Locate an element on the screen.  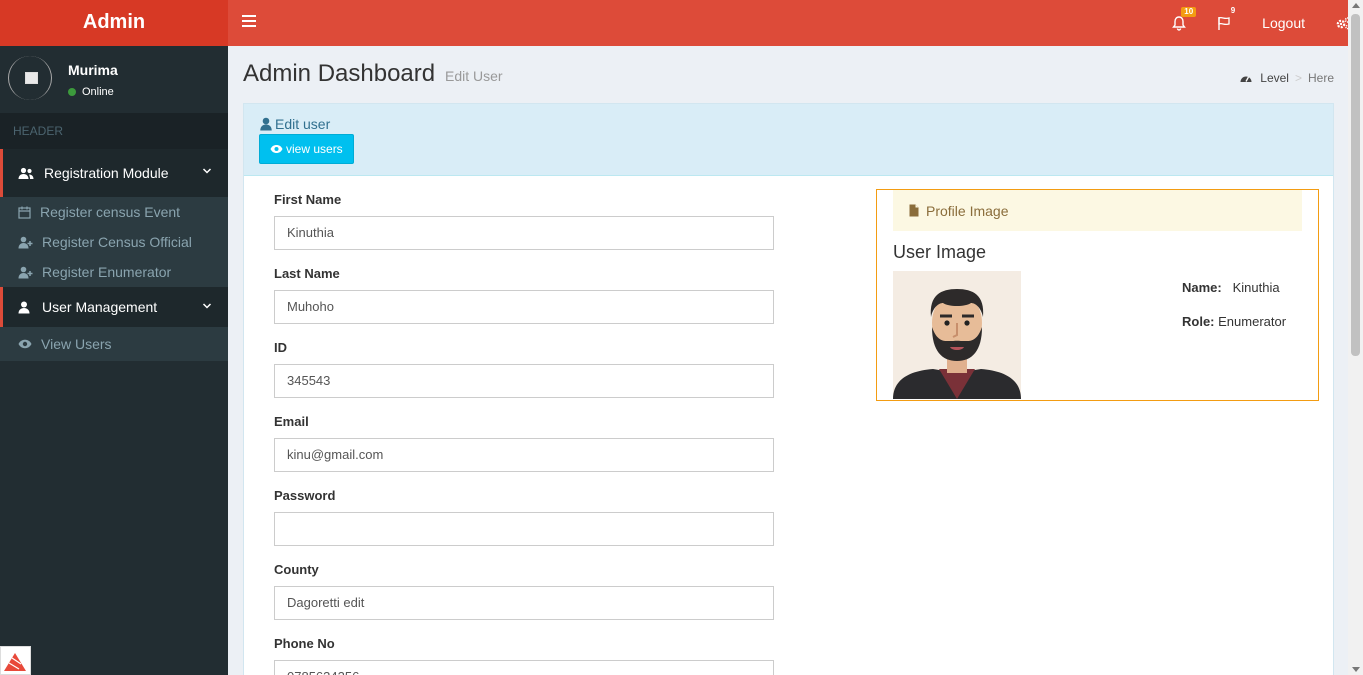
password-group: Password is located at coordinates (524, 523).